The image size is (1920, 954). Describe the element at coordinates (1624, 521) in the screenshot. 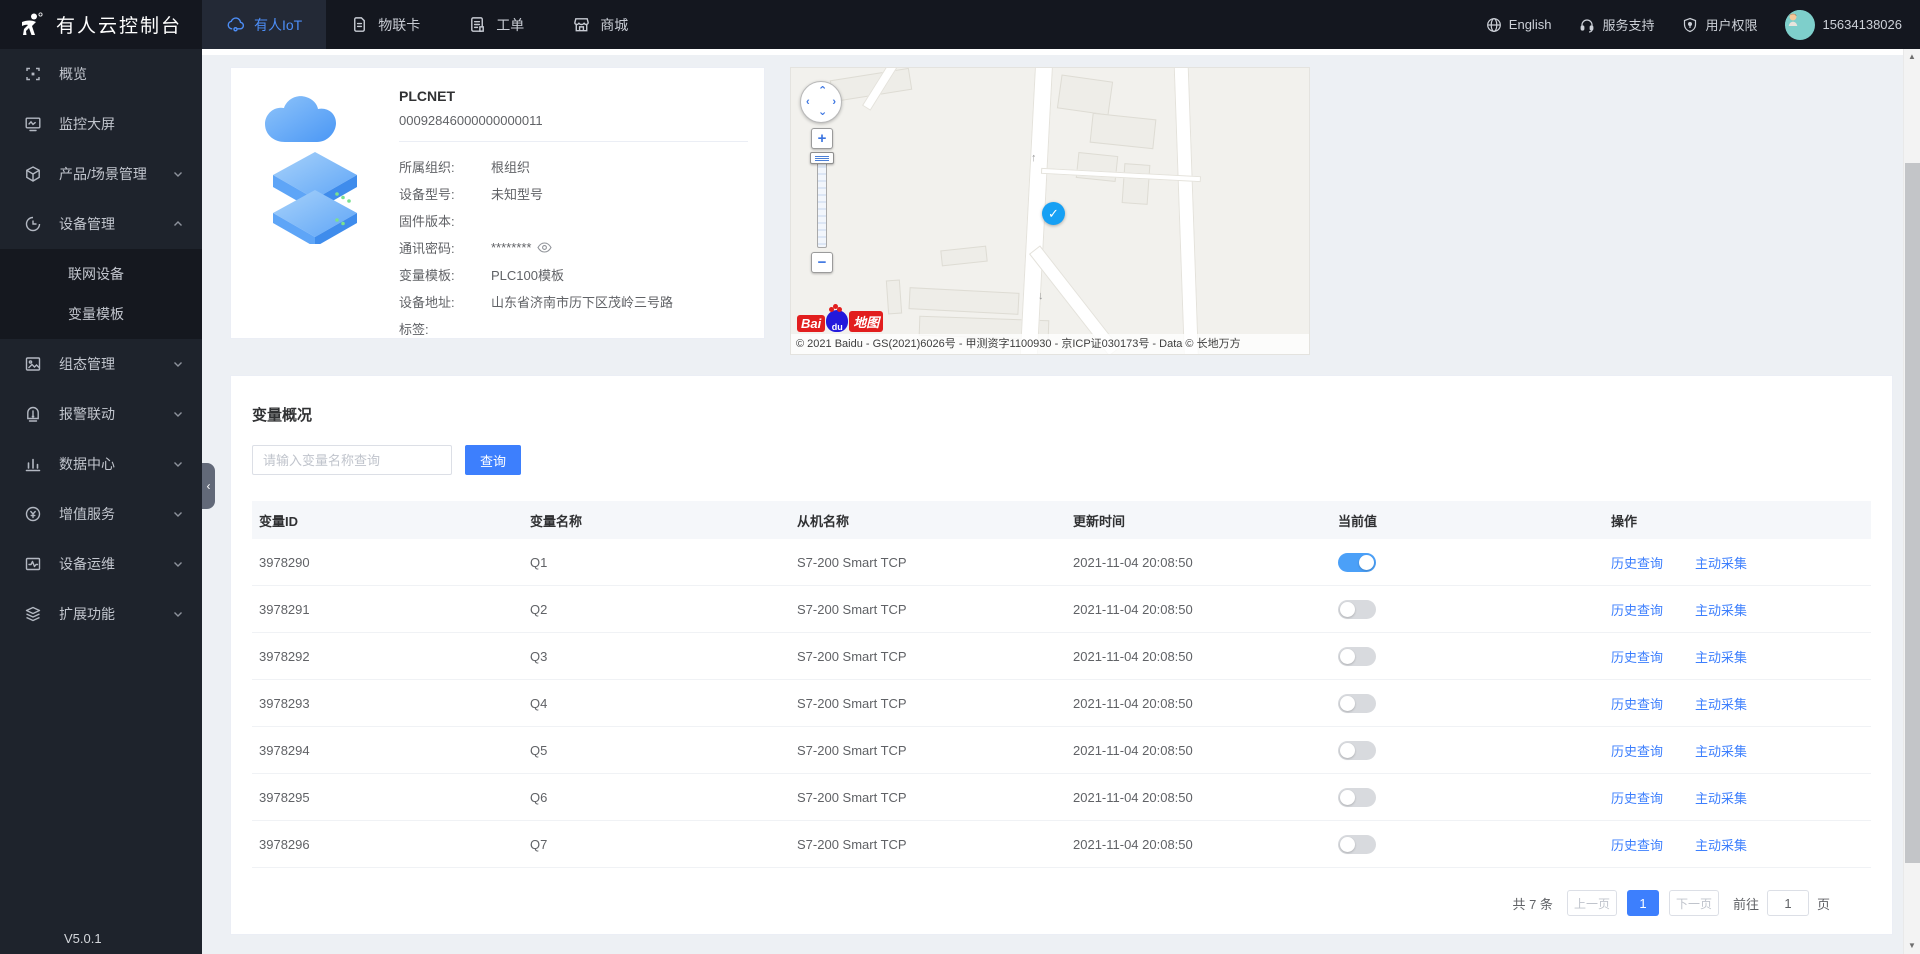

I see `col-header-actions: 操作` at that location.